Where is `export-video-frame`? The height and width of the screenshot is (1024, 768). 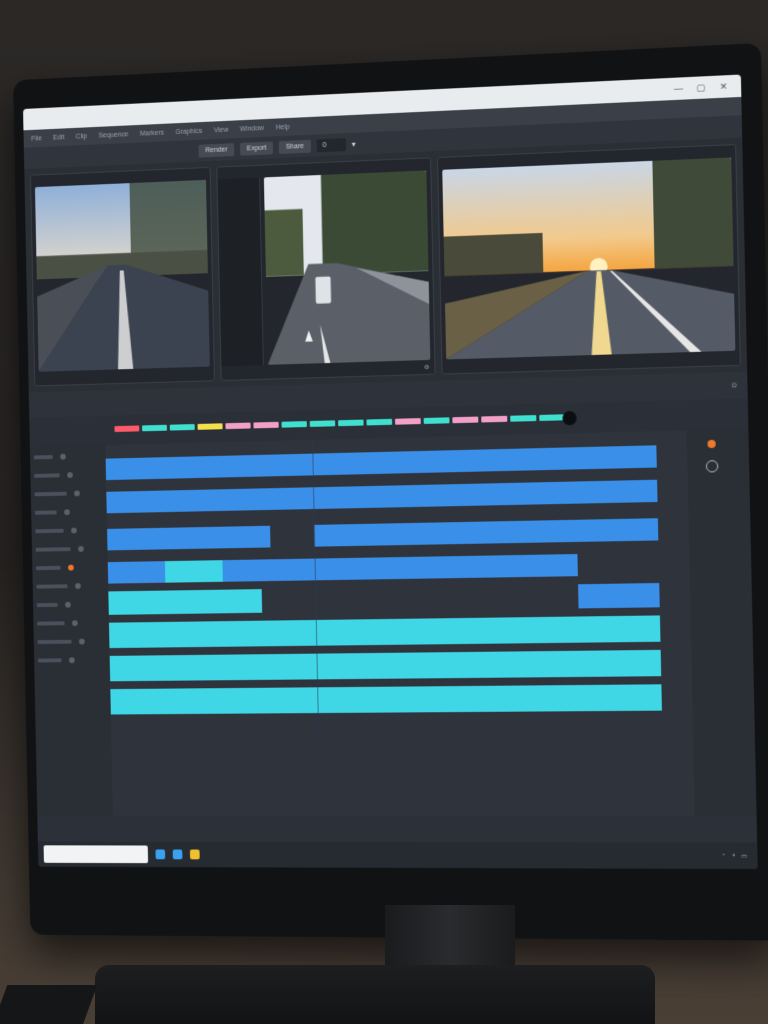
export-video-frame is located at coordinates (589, 258).